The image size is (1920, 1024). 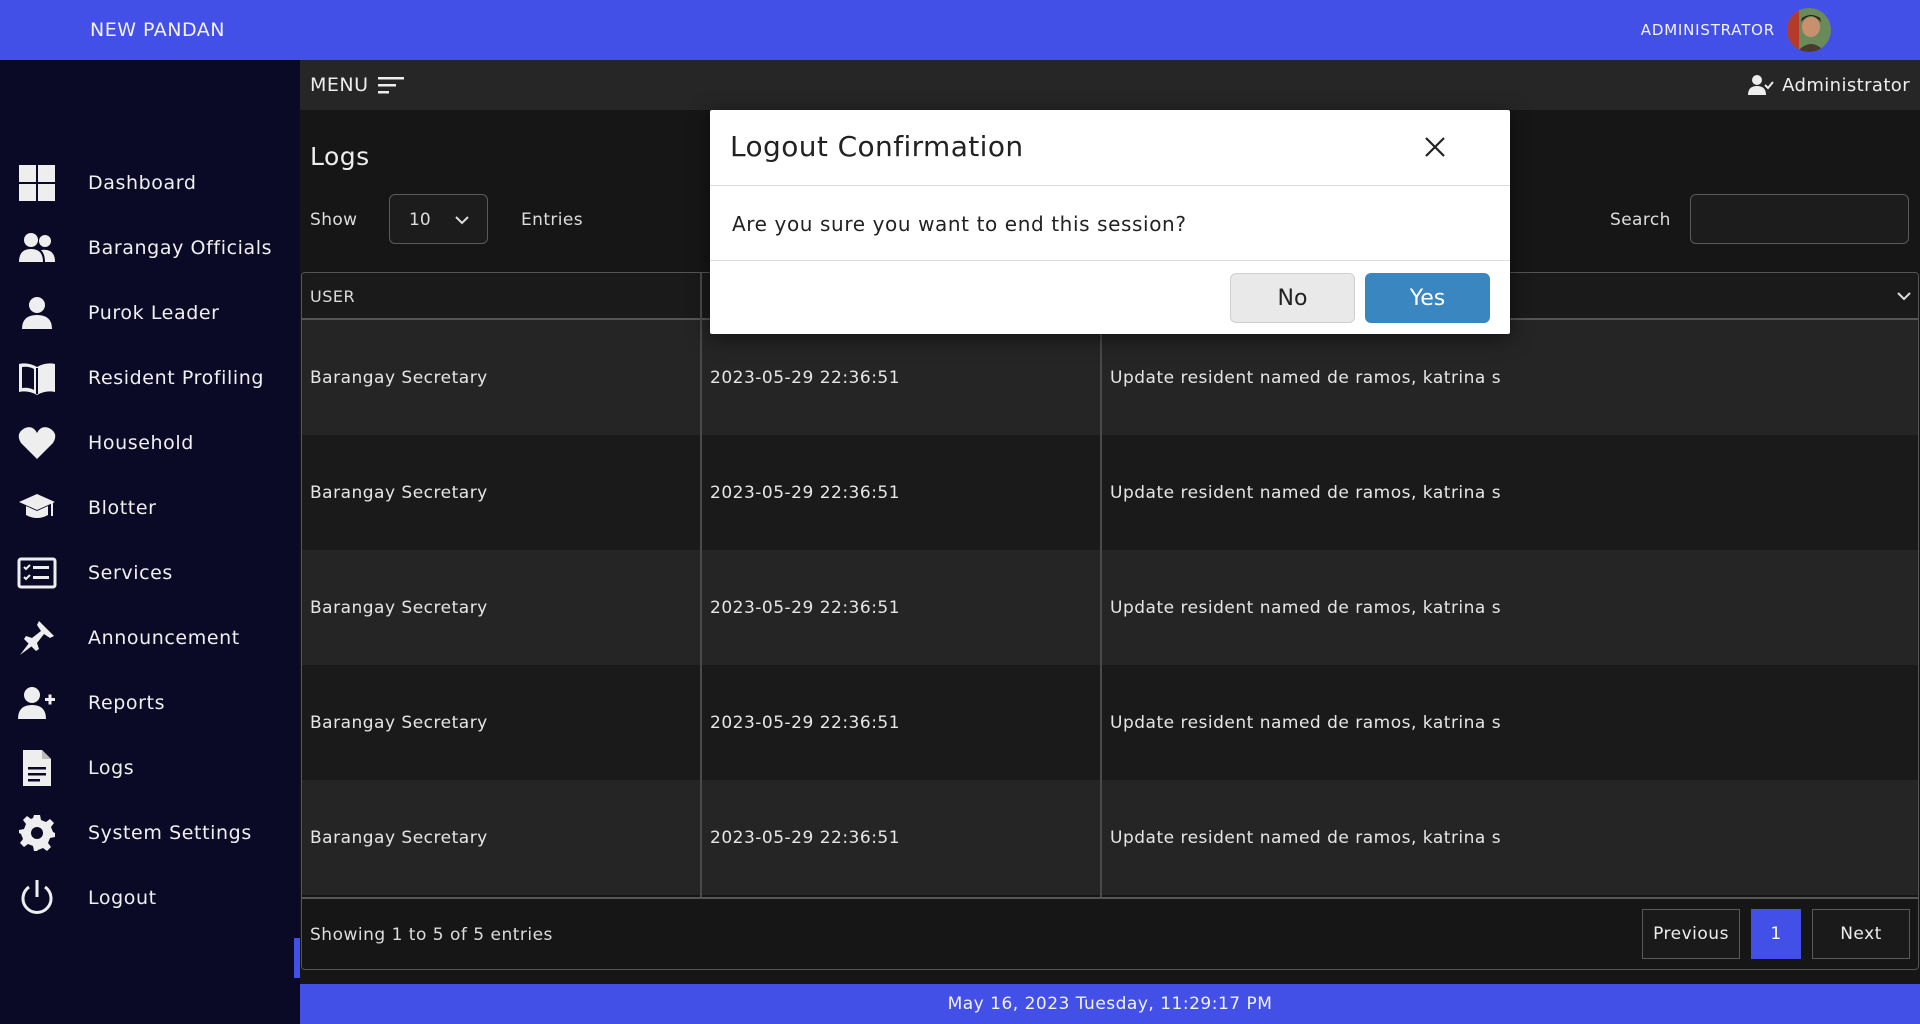 What do you see at coordinates (339, 85) in the screenshot?
I see `menu-toggle-label: MENU` at bounding box center [339, 85].